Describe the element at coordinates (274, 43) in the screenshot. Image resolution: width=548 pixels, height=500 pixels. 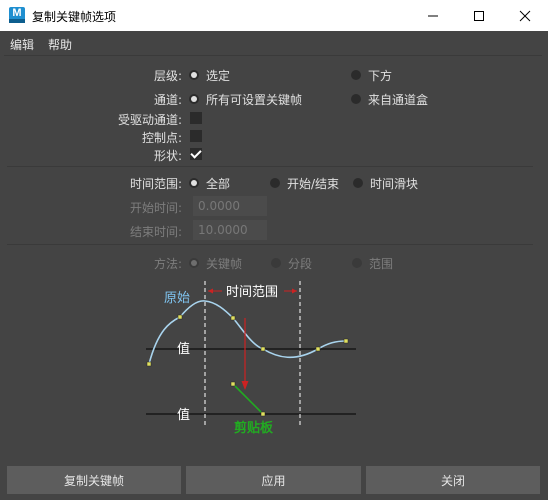
I see `menu-bar: 编辑 帮助` at that location.